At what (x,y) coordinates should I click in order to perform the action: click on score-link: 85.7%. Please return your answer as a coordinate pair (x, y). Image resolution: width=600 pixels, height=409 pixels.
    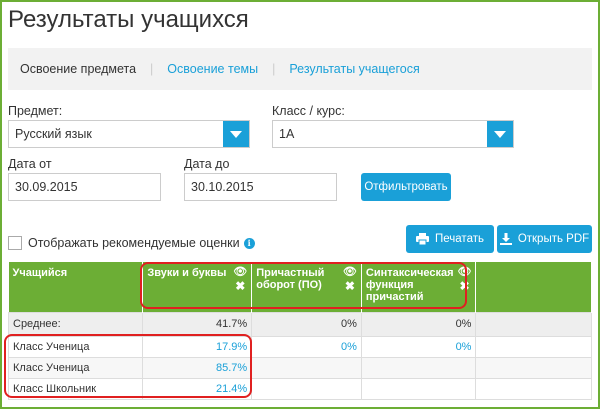
    Looking at the image, I should click on (197, 367).